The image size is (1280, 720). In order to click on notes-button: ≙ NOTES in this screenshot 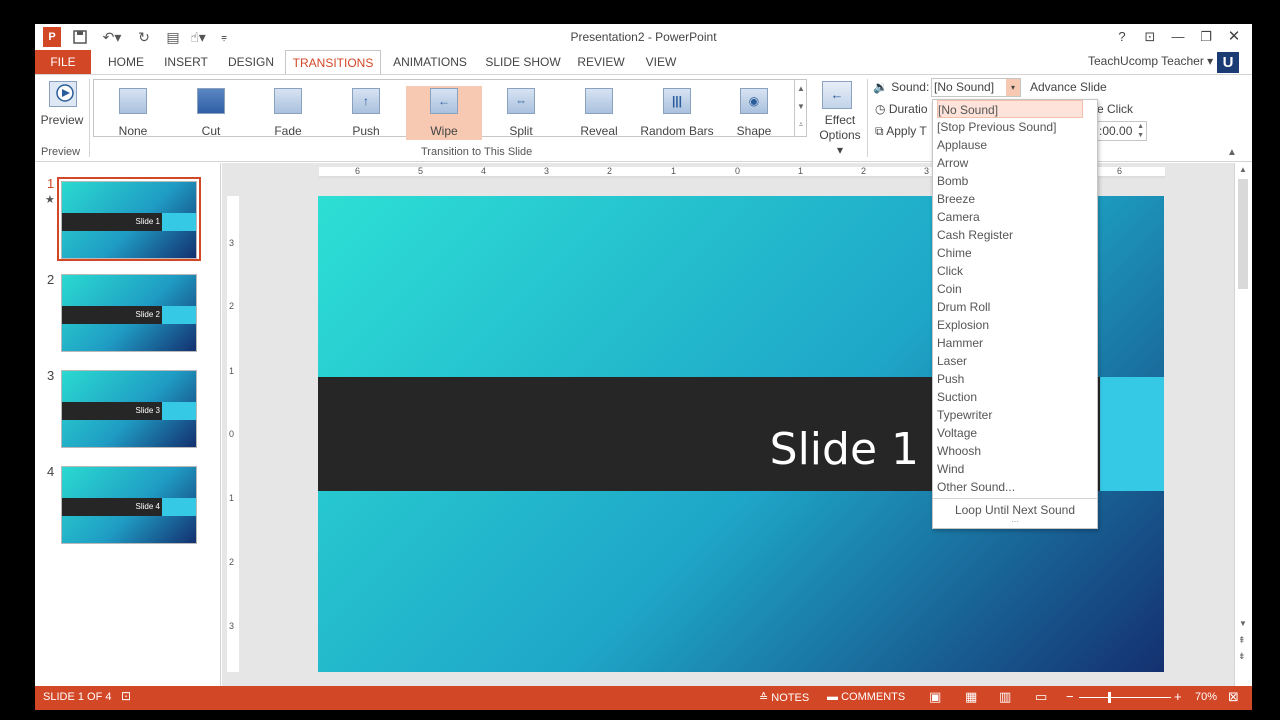, I will do `click(784, 697)`.